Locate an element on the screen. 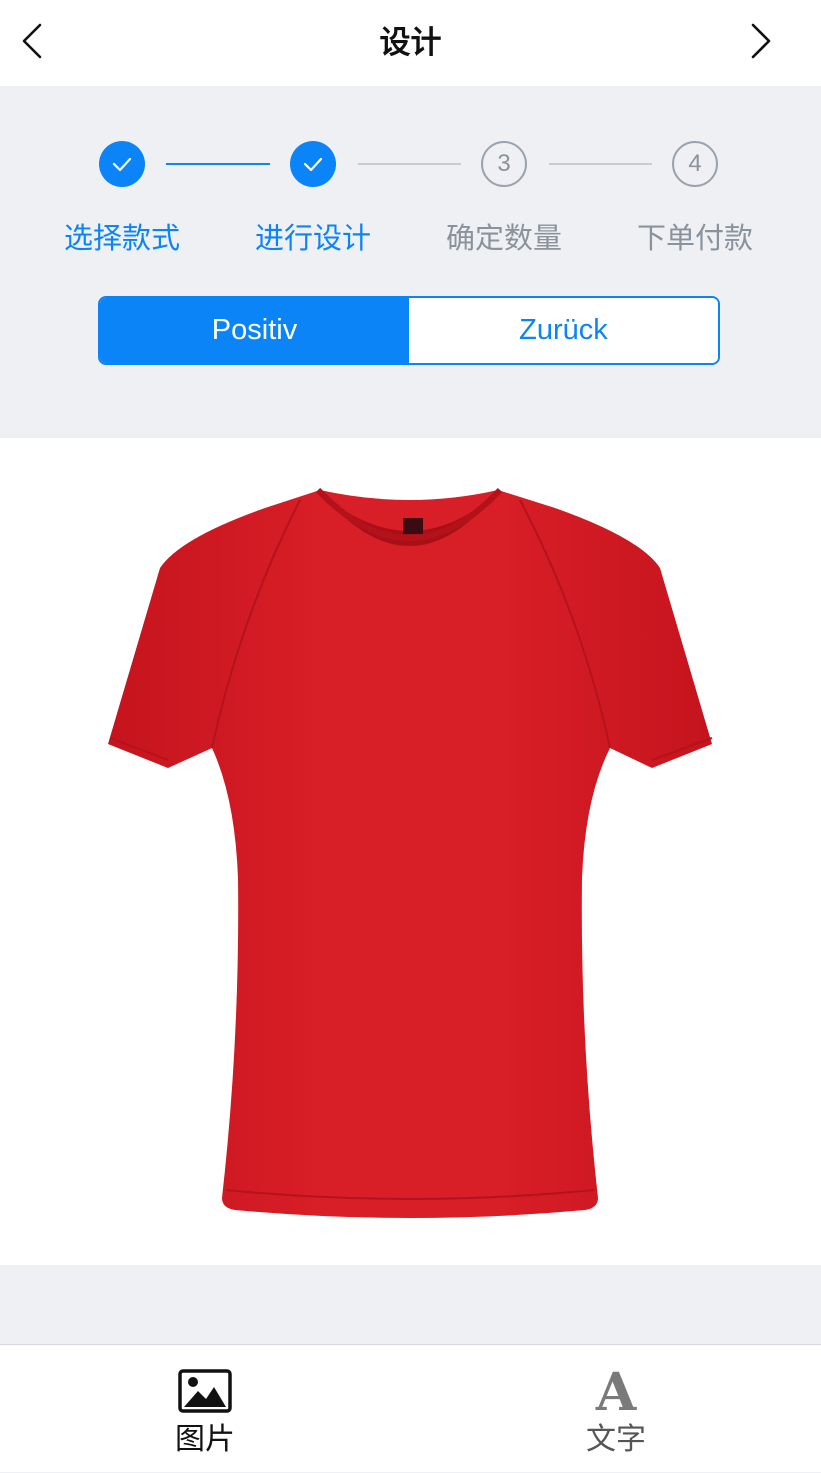 This screenshot has width=821, height=1473. step-3-label: 确定数量 is located at coordinates (503, 238).